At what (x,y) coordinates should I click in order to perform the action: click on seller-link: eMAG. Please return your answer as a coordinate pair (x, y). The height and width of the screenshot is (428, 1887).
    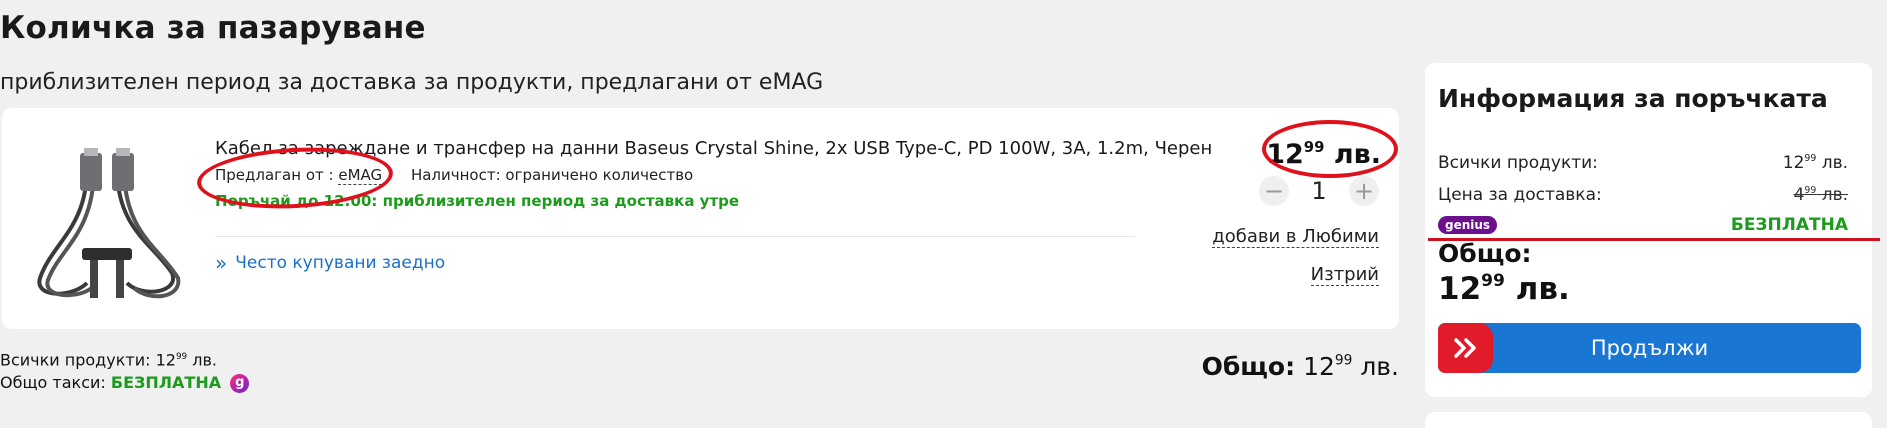
    Looking at the image, I should click on (360, 175).